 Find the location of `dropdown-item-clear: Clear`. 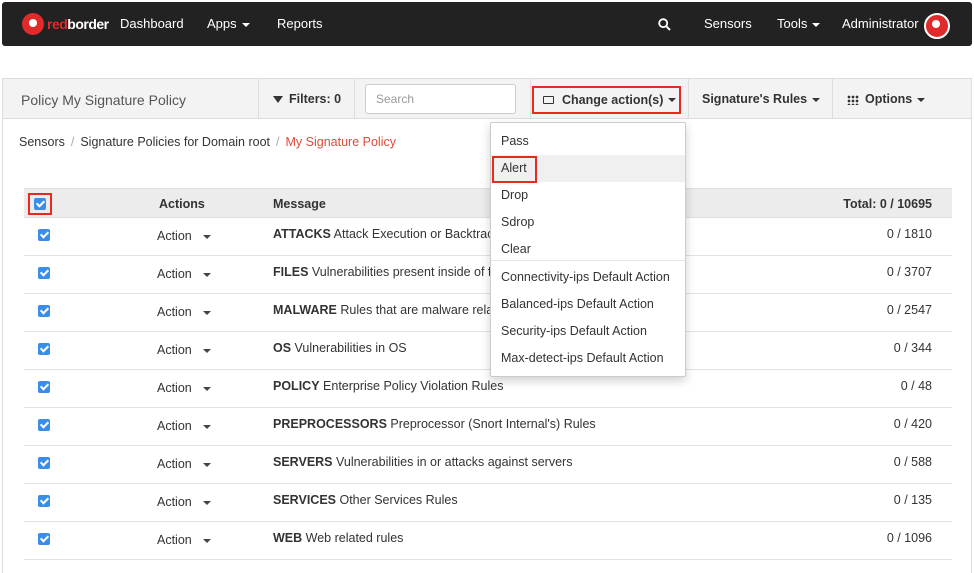

dropdown-item-clear: Clear is located at coordinates (588, 249).